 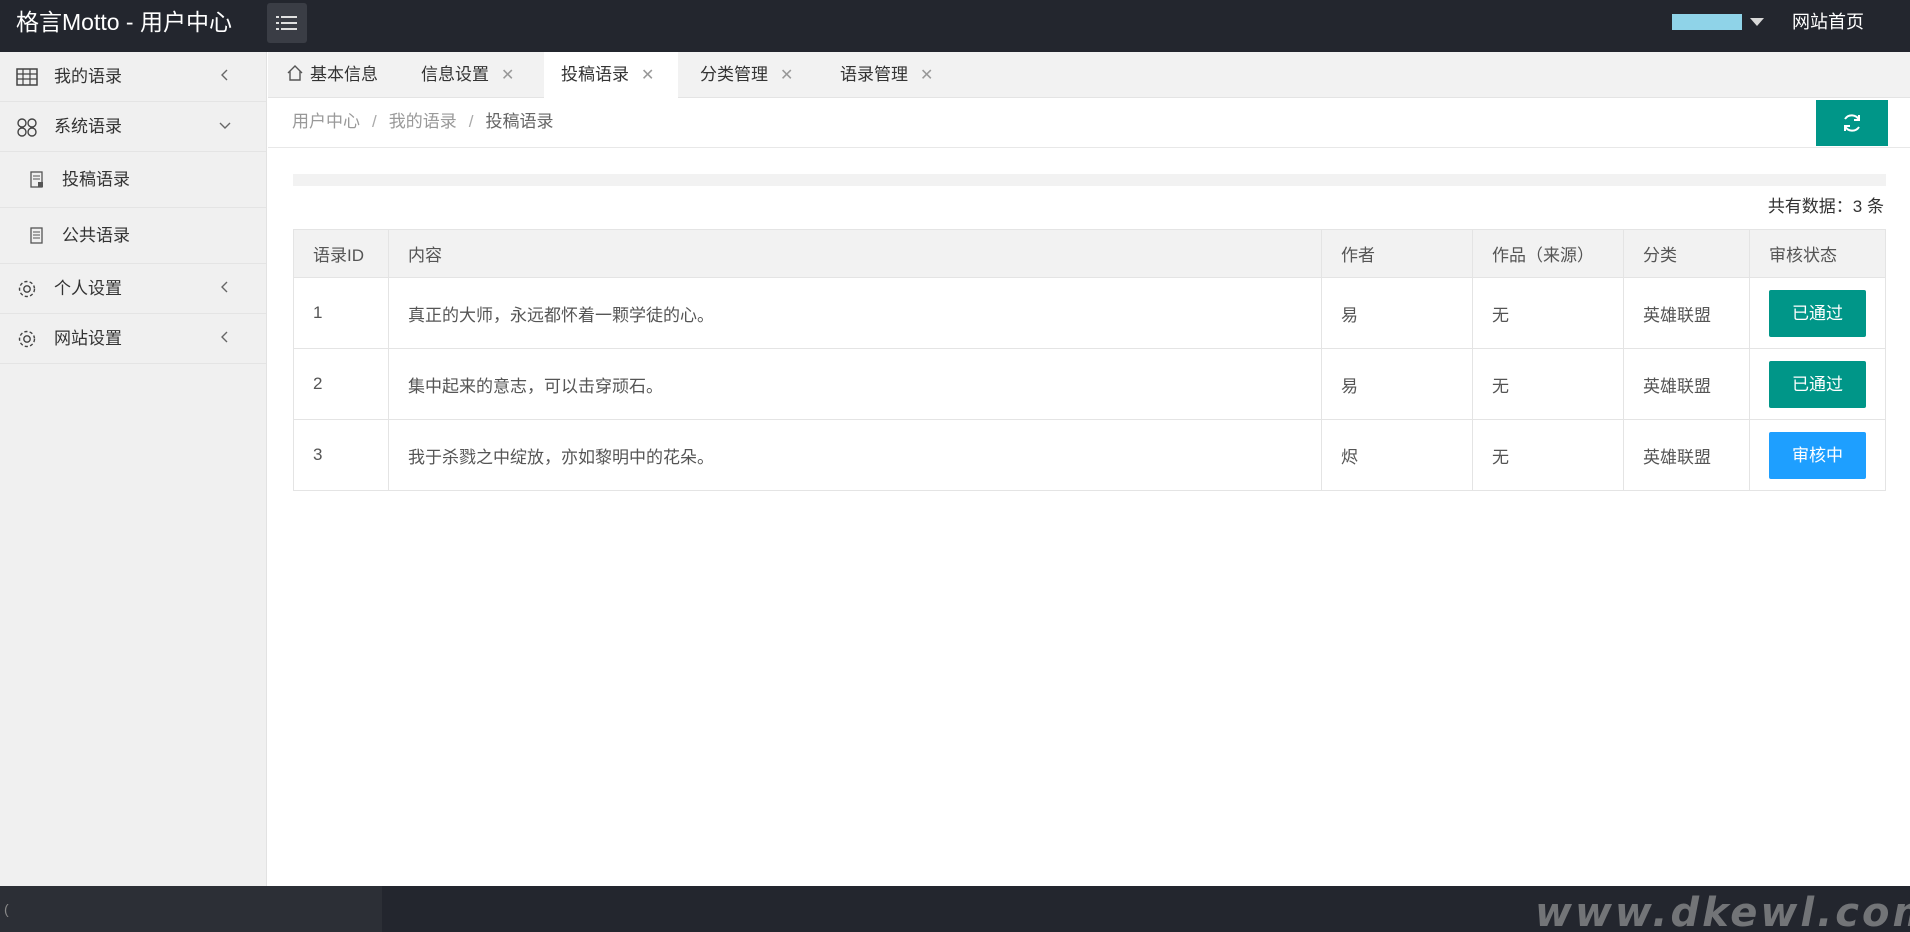 I want to click on sidebar-toggle-button, so click(x=287, y=23).